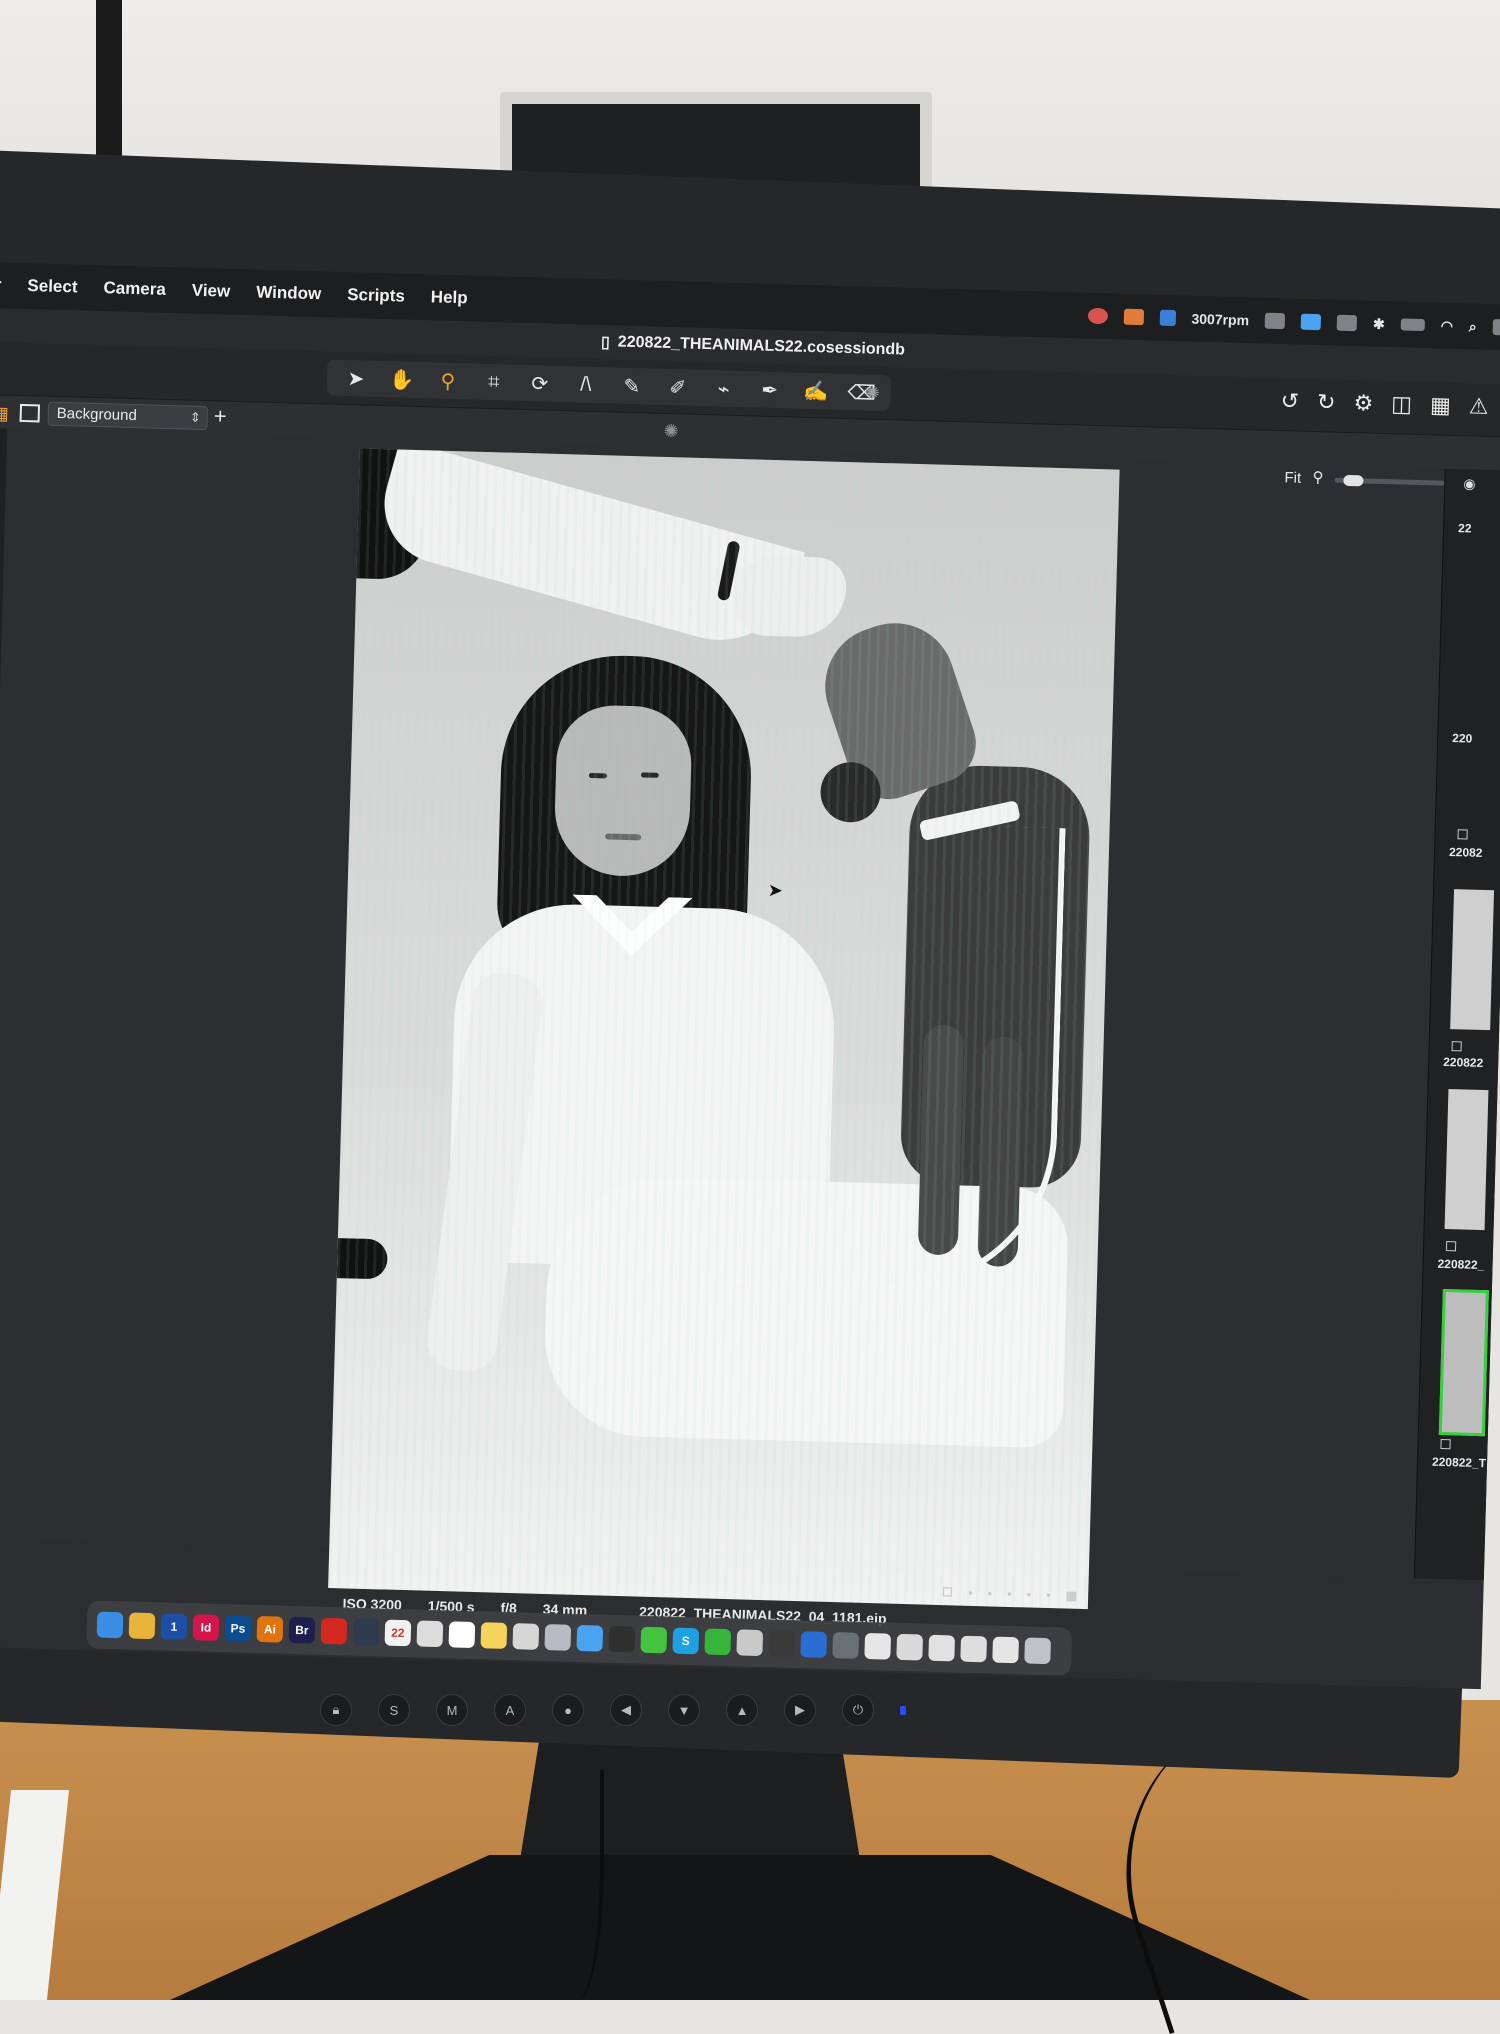 Image resolution: width=1500 pixels, height=2034 pixels. I want to click on dock-app-davinci, so click(366, 1632).